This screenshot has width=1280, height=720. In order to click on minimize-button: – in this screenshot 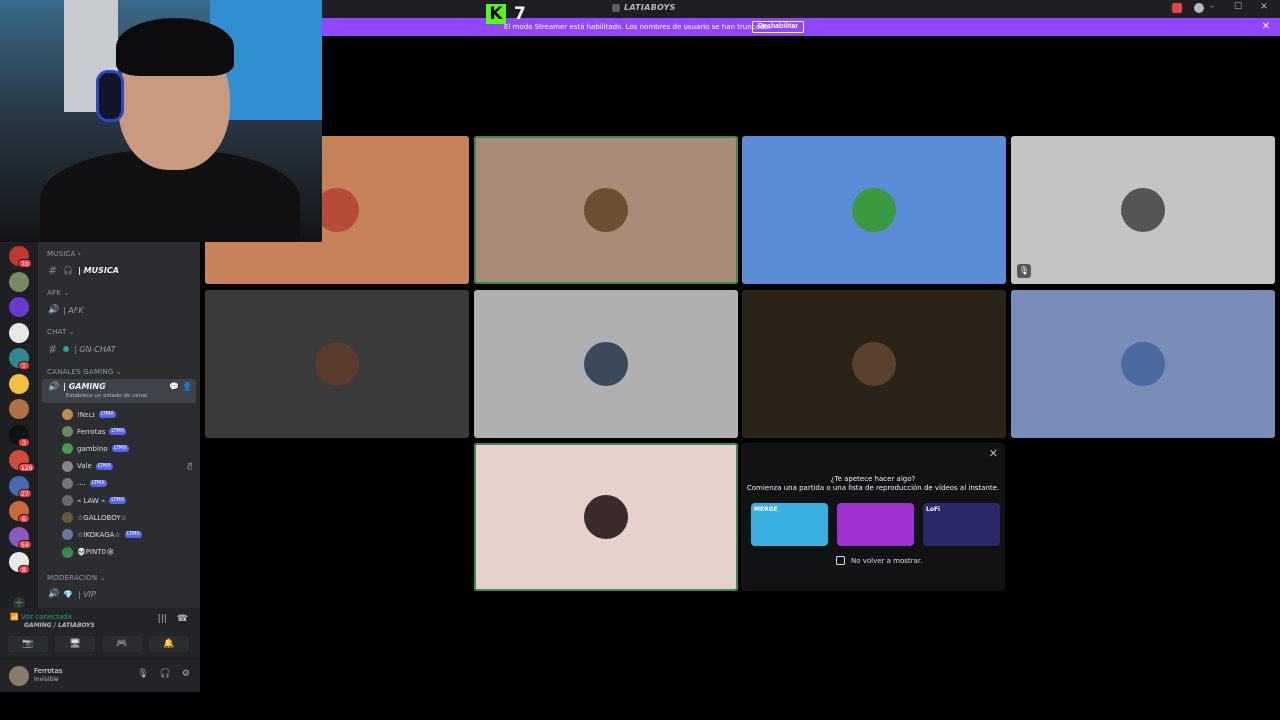, I will do `click(1212, 7)`.